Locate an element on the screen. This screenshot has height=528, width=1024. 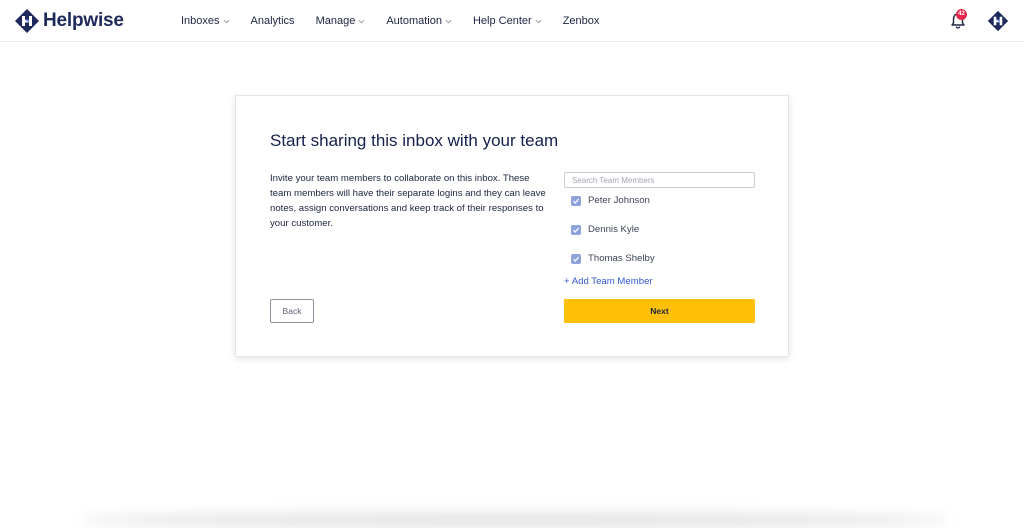
helpwise-logo-icon is located at coordinates (27, 21).